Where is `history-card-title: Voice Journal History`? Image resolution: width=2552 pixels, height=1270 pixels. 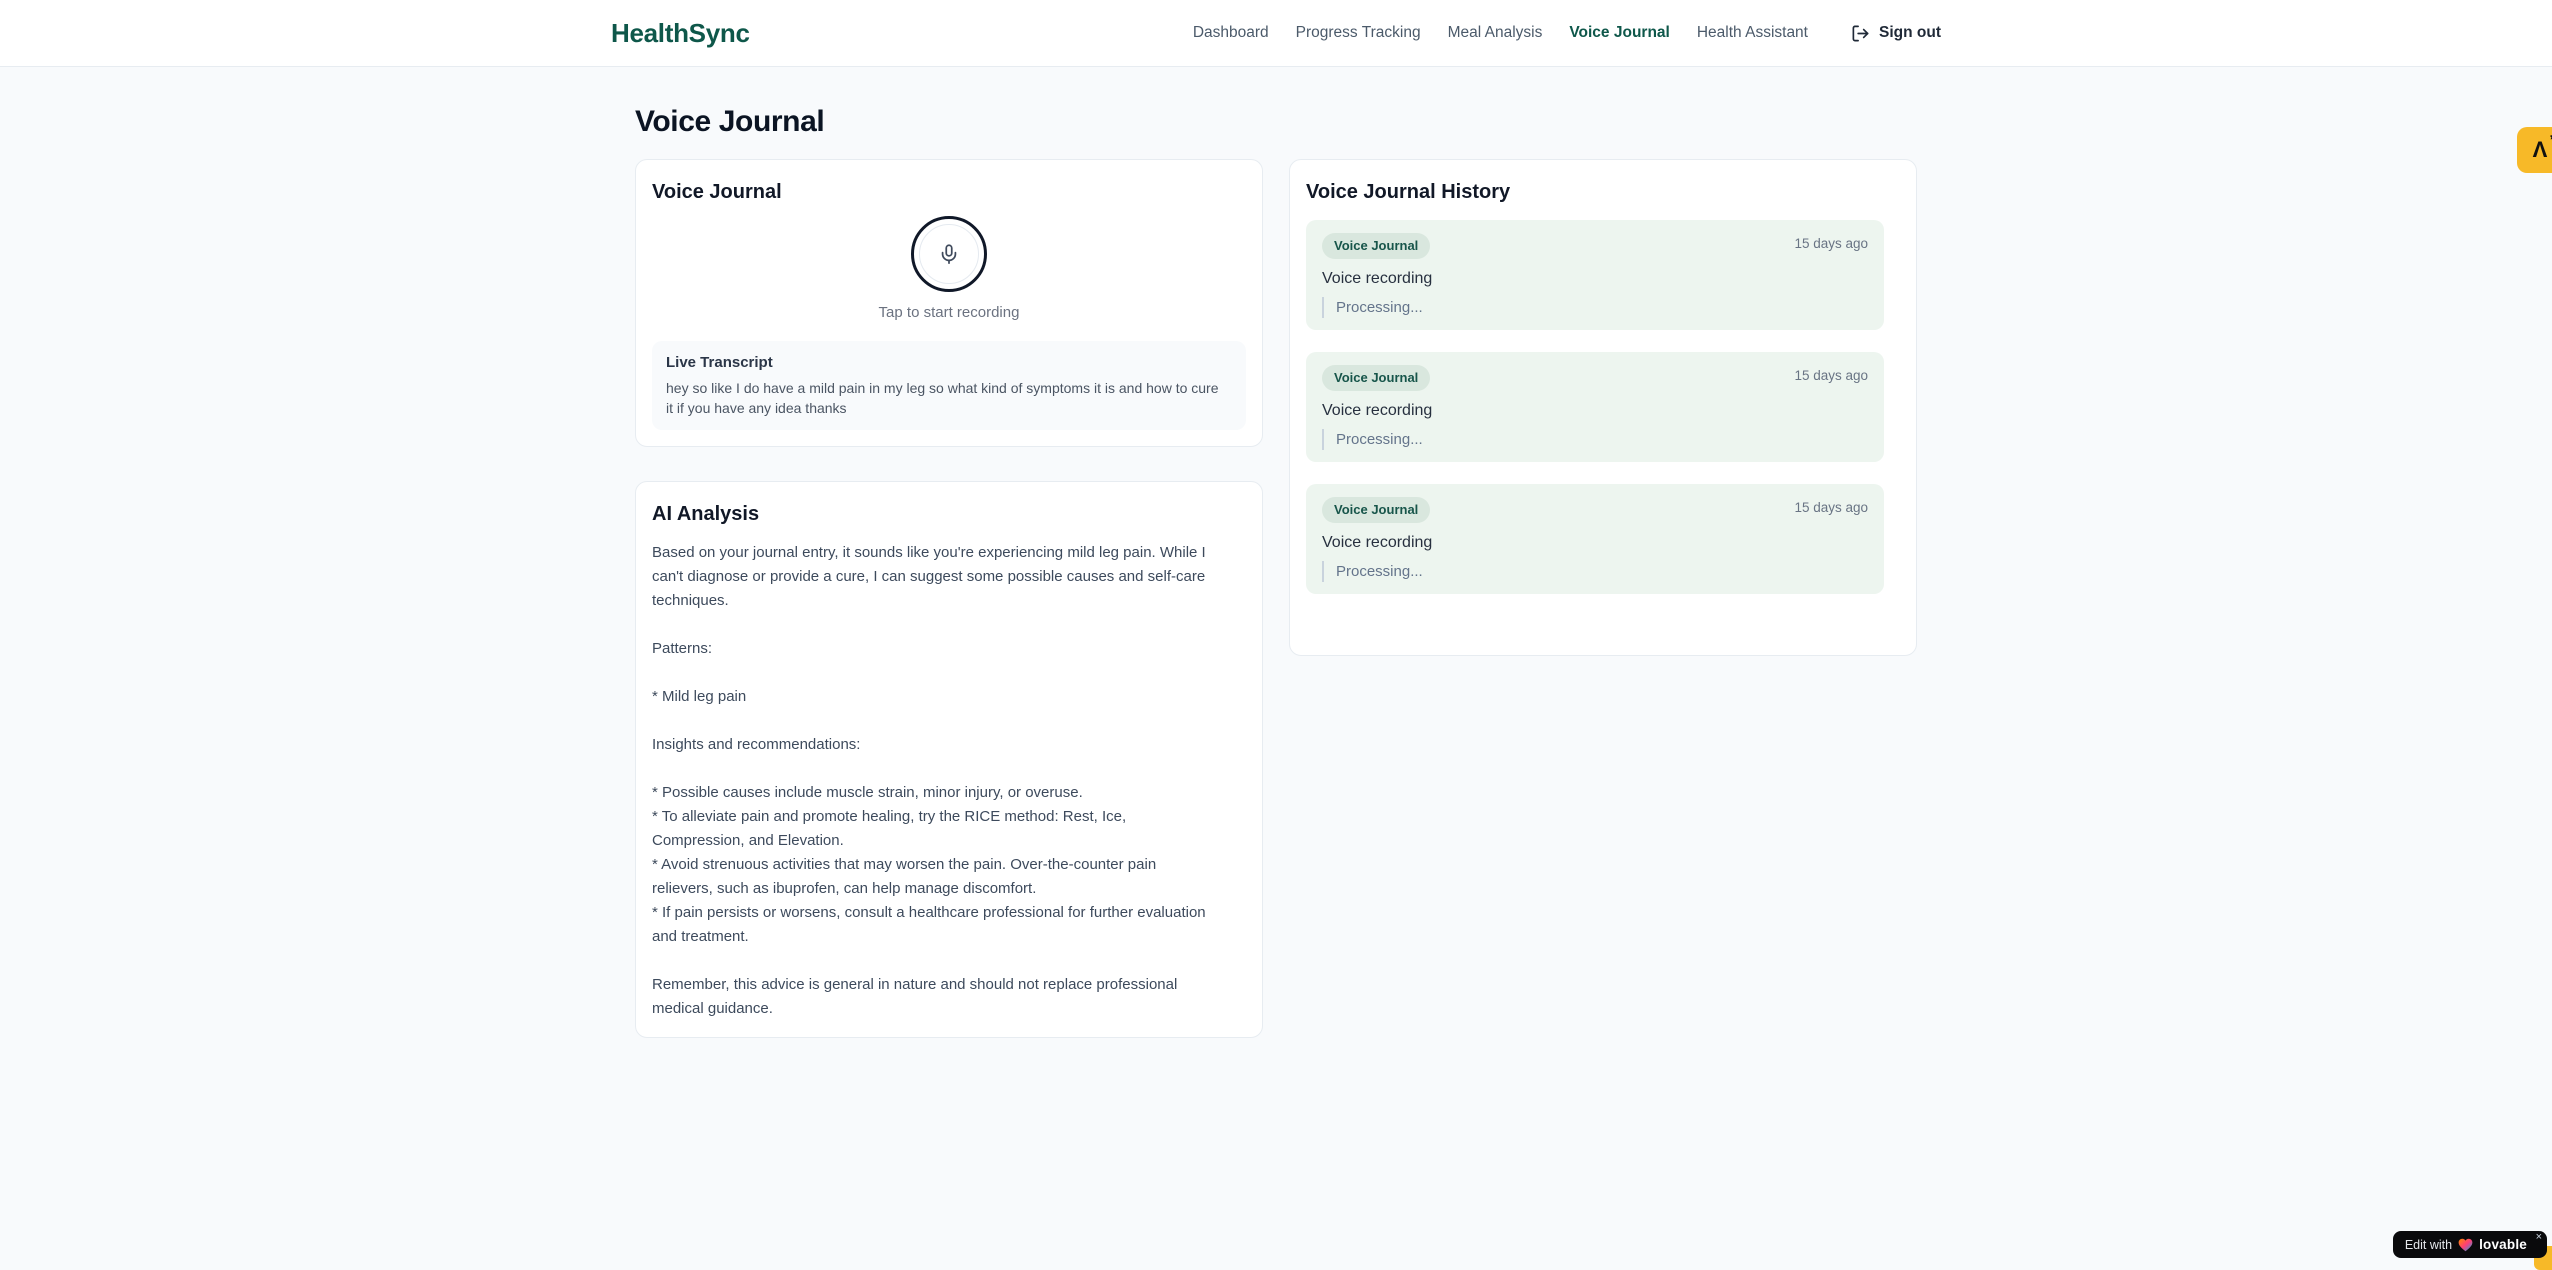 history-card-title: Voice Journal History is located at coordinates (1408, 192).